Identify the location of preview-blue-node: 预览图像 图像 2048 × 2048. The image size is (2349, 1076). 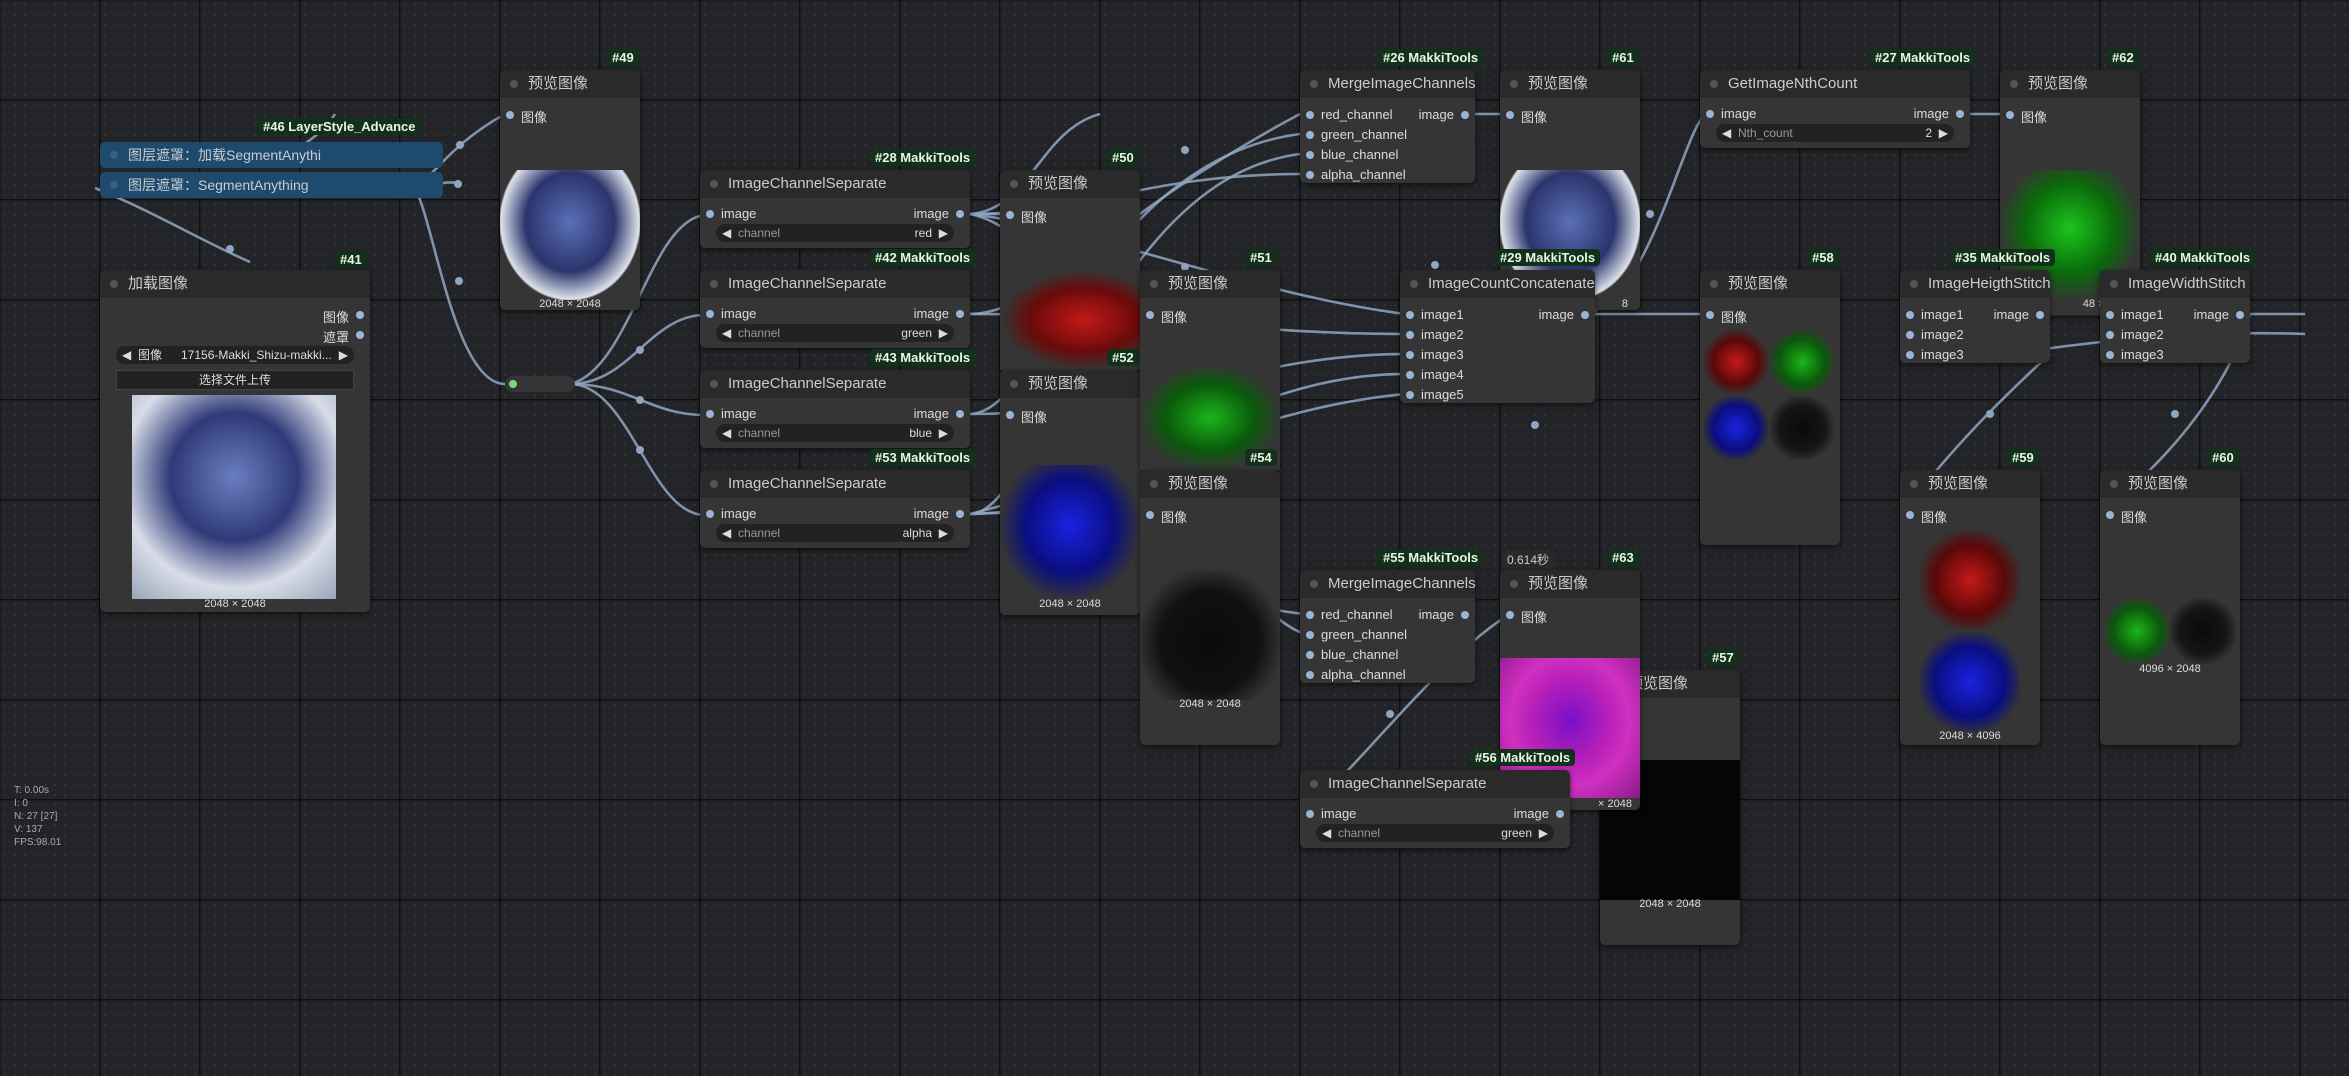
(1070, 492).